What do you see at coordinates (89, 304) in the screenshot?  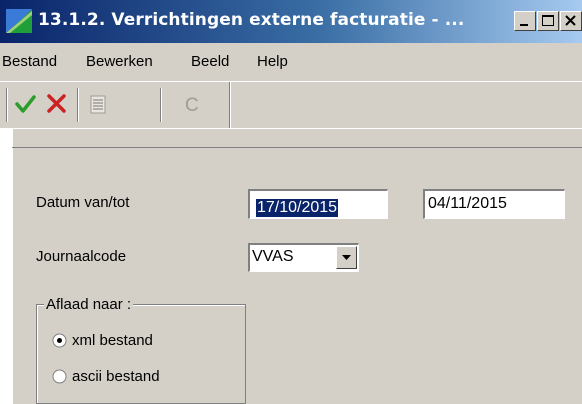 I see `export-group-legend: Aflaad naar :` at bounding box center [89, 304].